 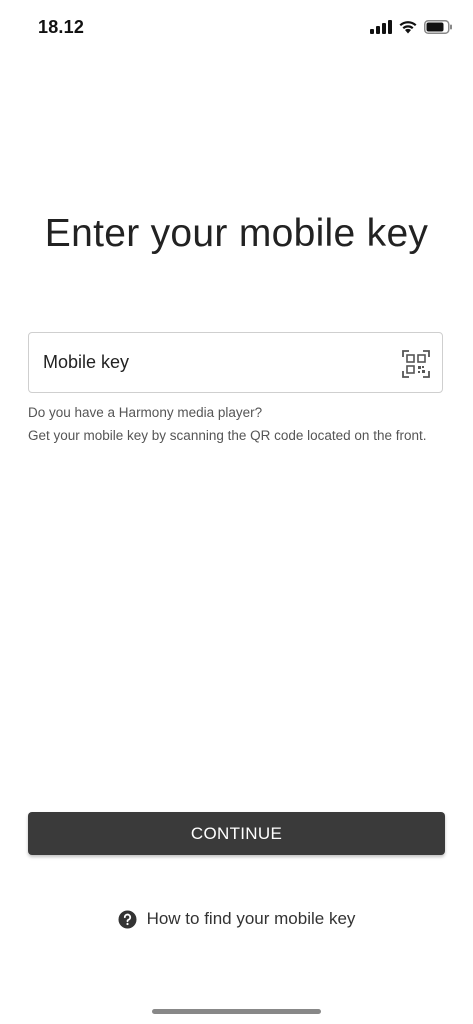 What do you see at coordinates (61, 27) in the screenshot?
I see `status-time: 18.12` at bounding box center [61, 27].